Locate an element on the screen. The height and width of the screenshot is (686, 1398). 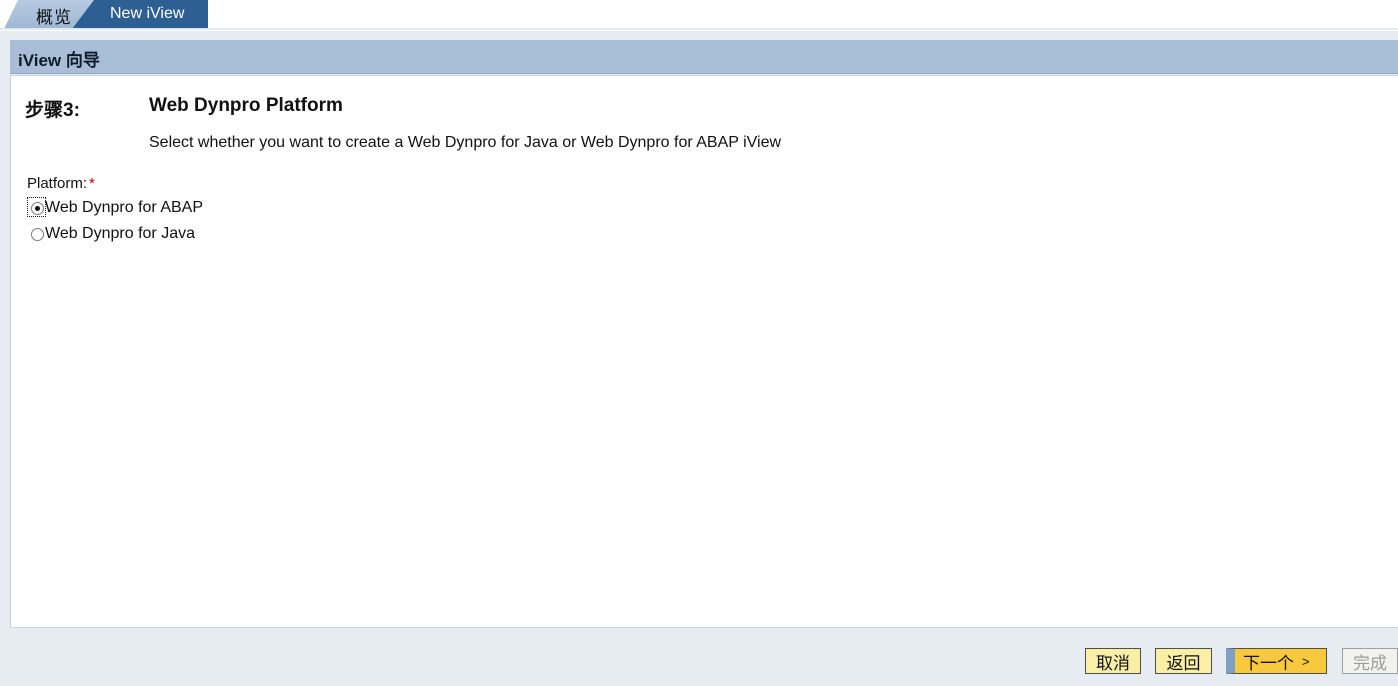
next-arrow-icon: > is located at coordinates (1306, 661).